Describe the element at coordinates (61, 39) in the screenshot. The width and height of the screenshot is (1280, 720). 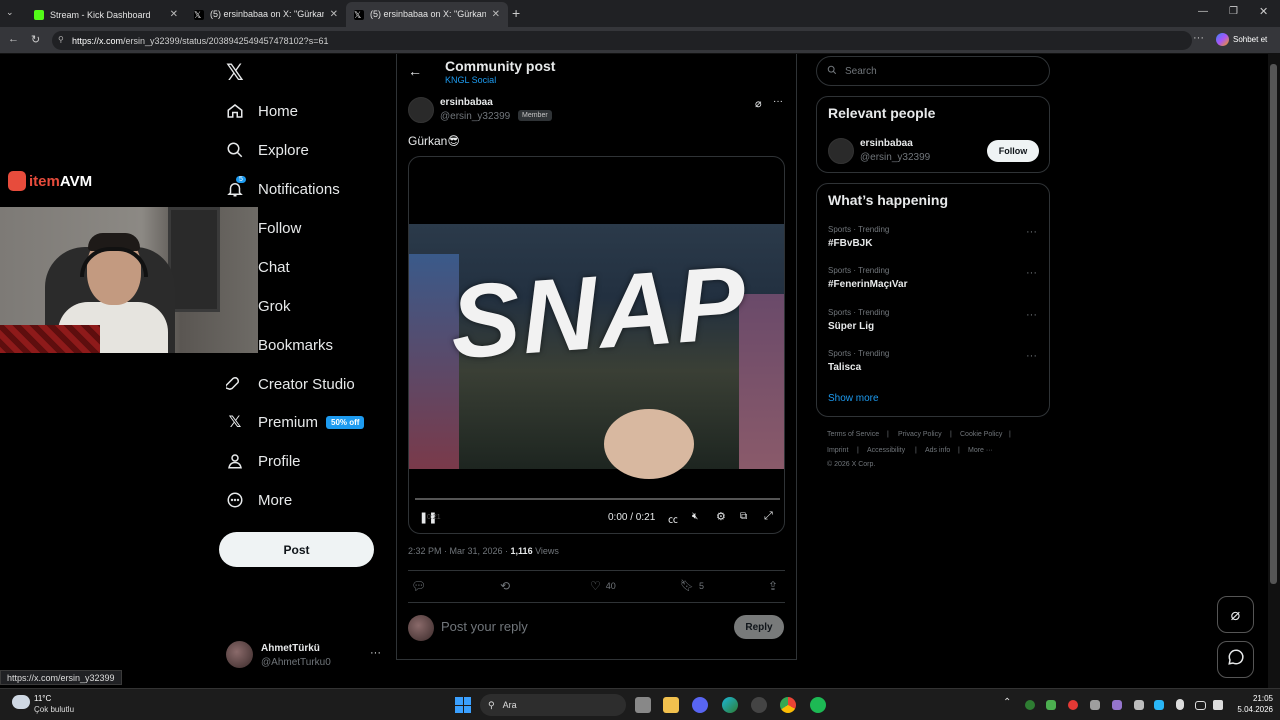
I see `site-info-icon: ⚲` at that location.